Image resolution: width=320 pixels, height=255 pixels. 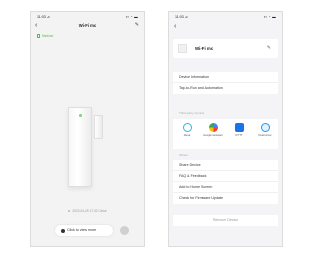 I want to click on door-sensor-image, so click(x=80, y=147).